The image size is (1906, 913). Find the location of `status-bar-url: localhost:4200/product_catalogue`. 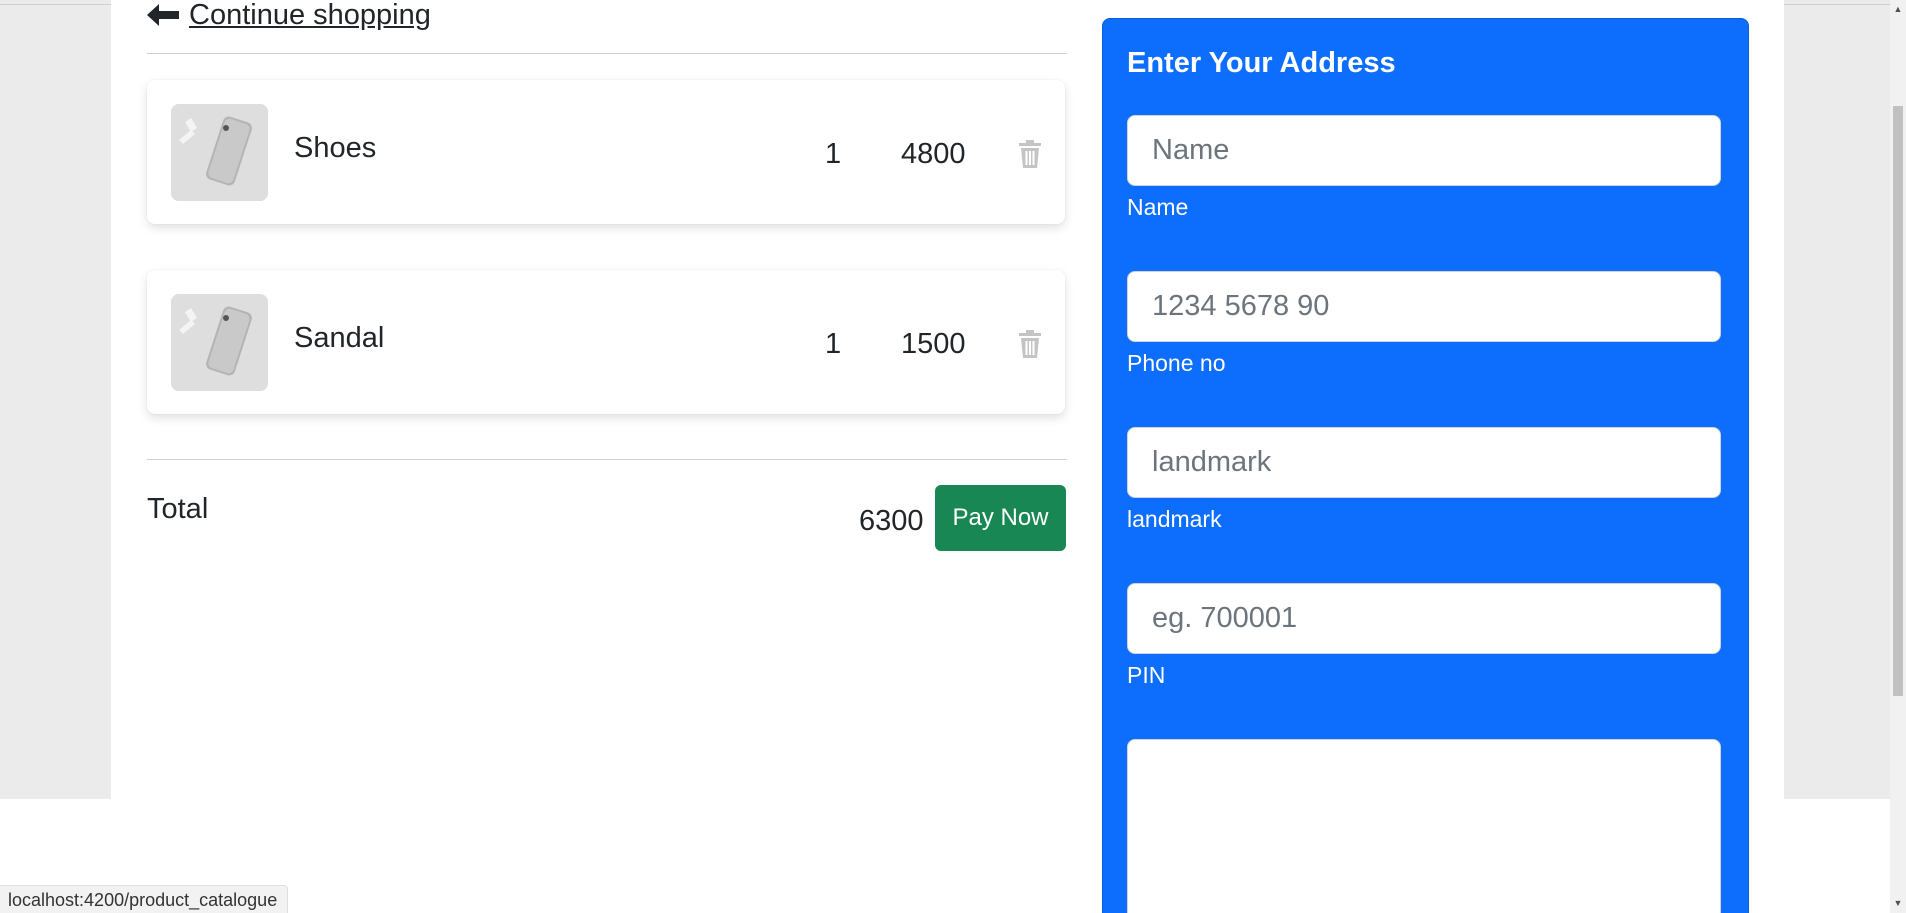

status-bar-url: localhost:4200/product_catalogue is located at coordinates (144, 899).